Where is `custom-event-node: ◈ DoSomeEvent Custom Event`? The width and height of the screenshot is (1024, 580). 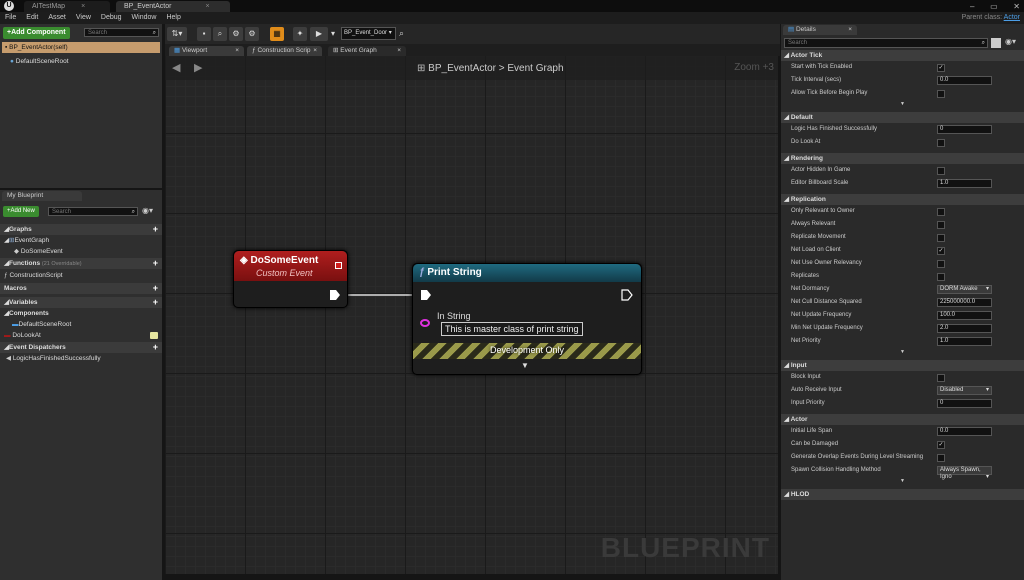
custom-event-node: ◈ DoSomeEvent Custom Event is located at coordinates (290, 279).